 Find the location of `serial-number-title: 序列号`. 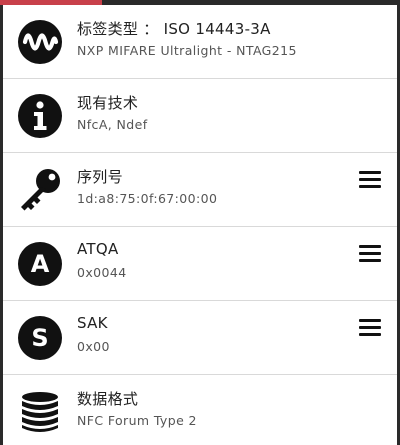

serial-number-title: 序列号 is located at coordinates (100, 177).